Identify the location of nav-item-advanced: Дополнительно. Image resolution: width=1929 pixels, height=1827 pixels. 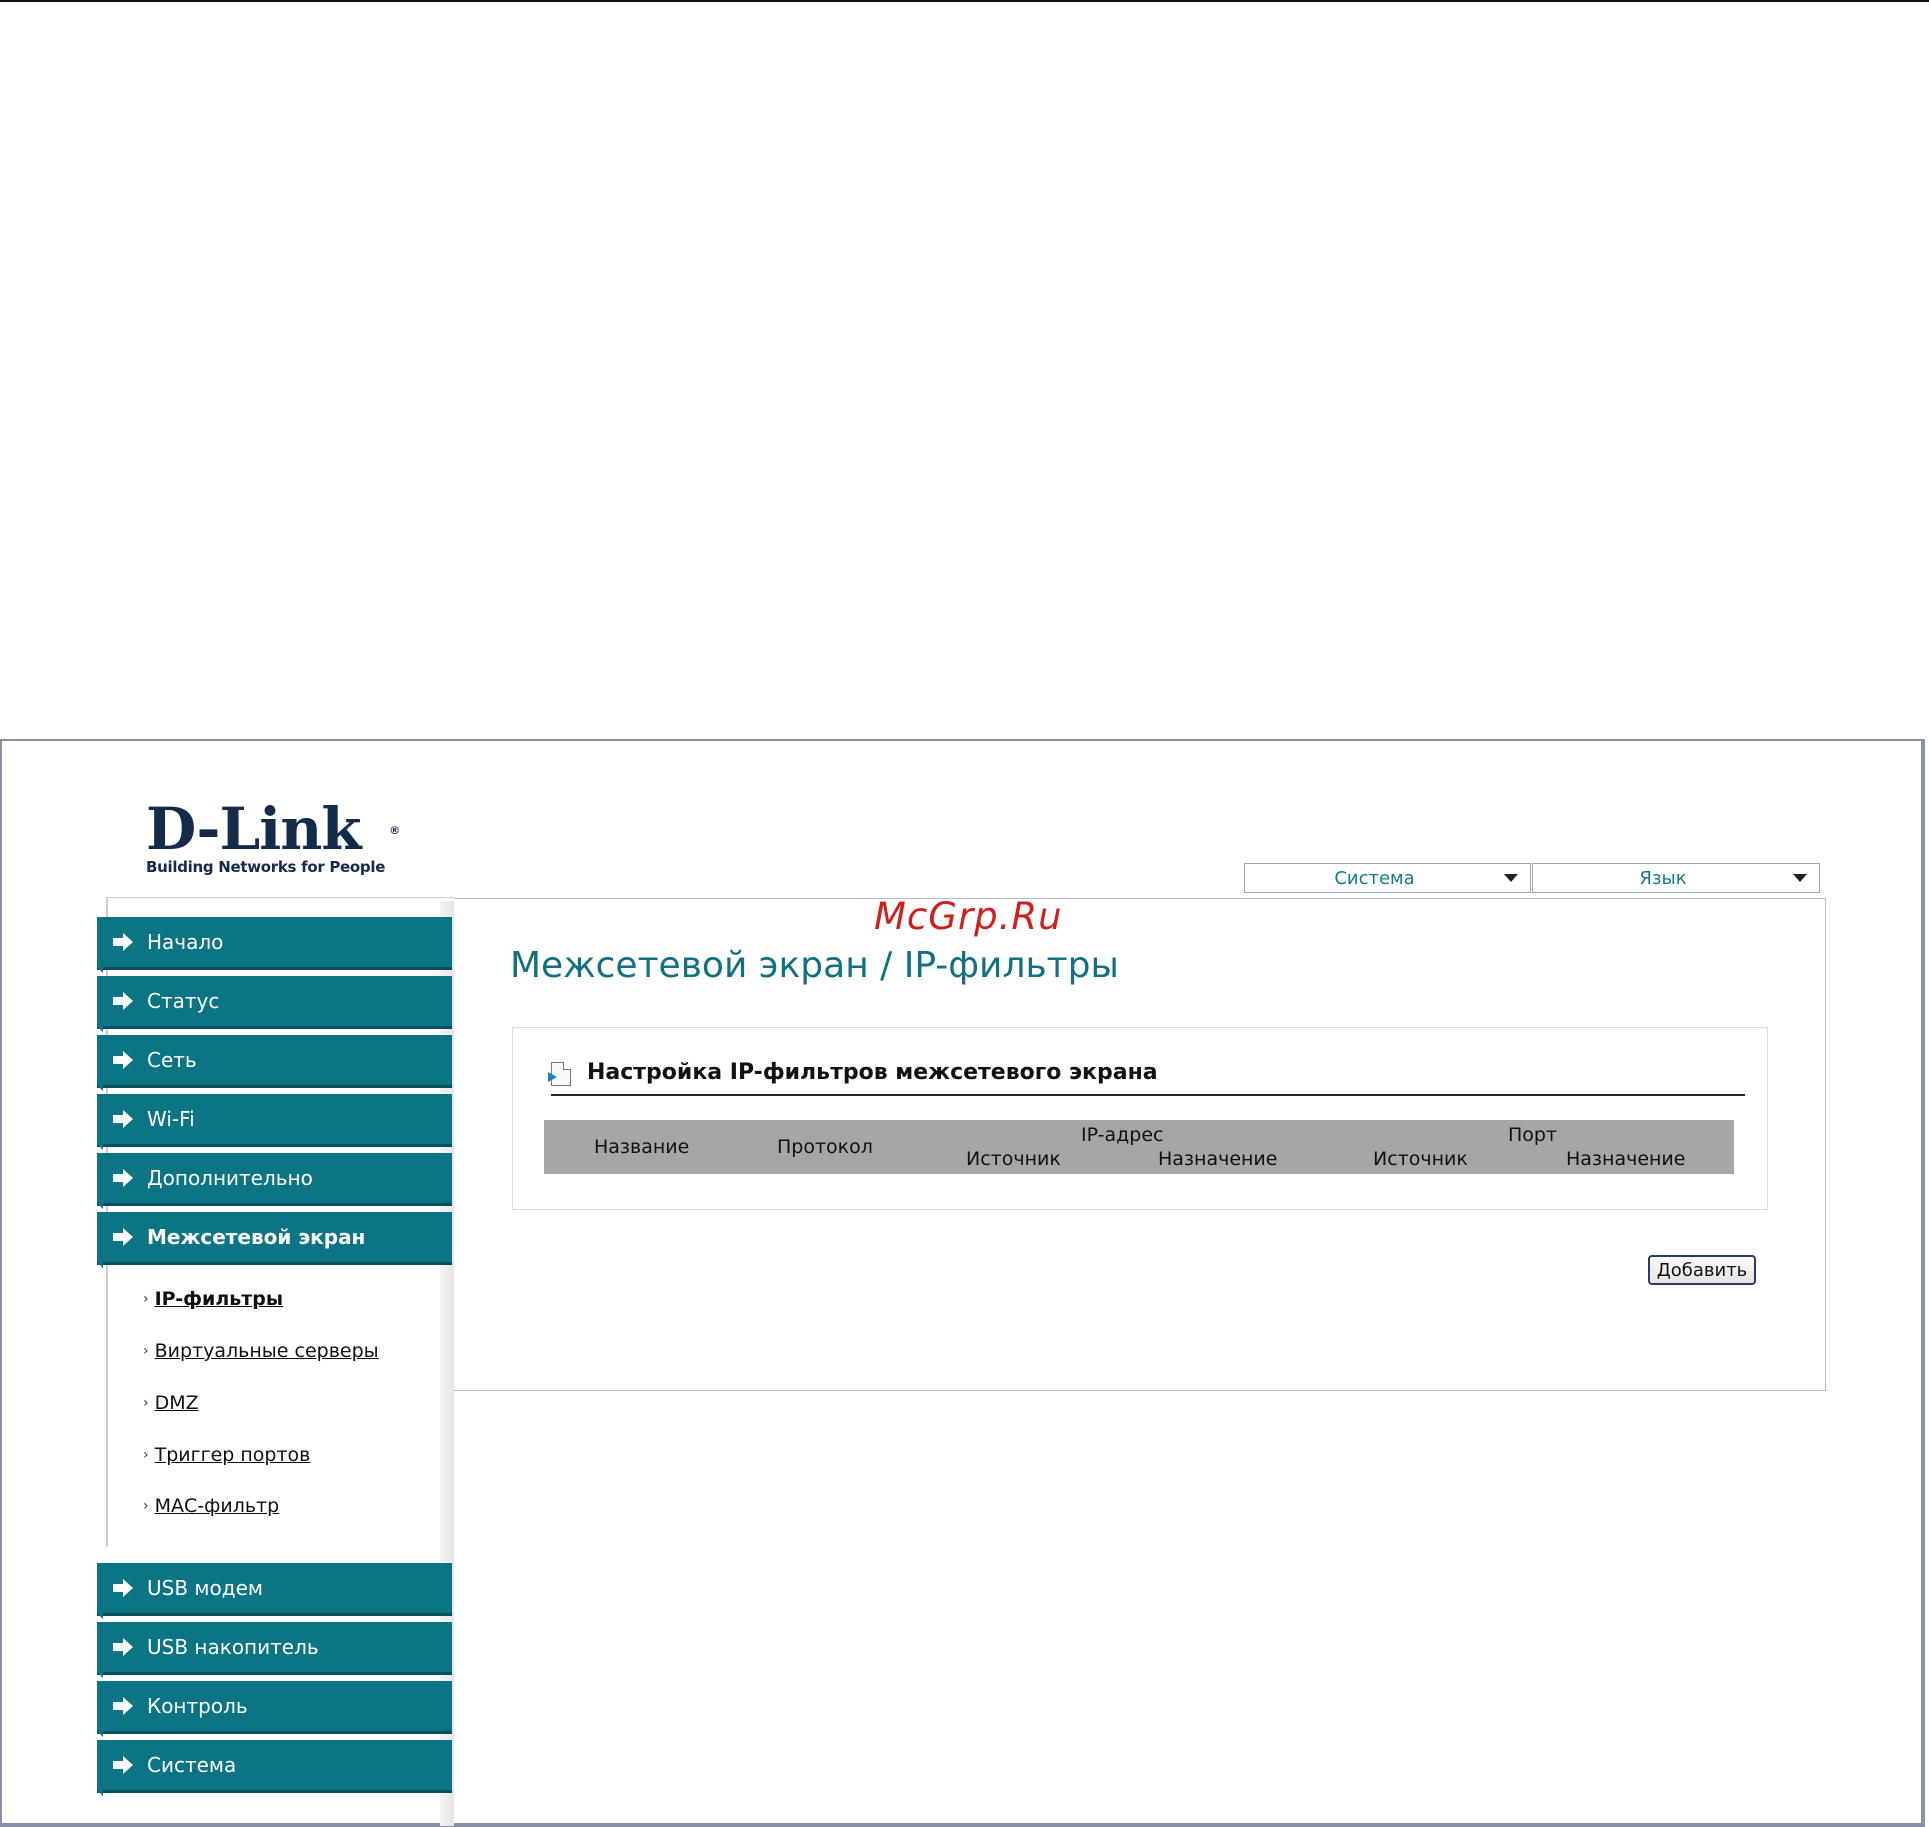
(274, 1181).